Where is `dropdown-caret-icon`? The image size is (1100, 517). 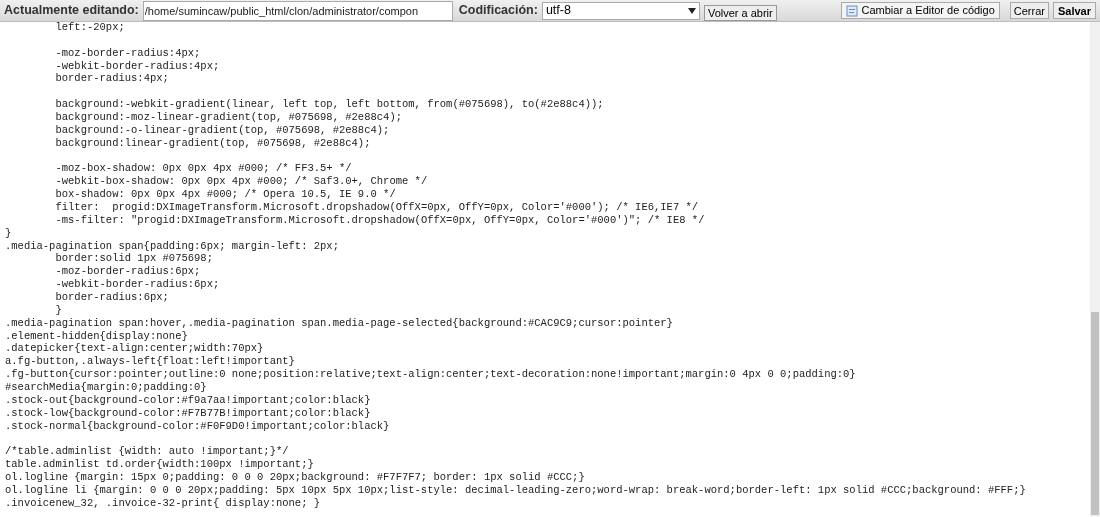
dropdown-caret-icon is located at coordinates (691, 10).